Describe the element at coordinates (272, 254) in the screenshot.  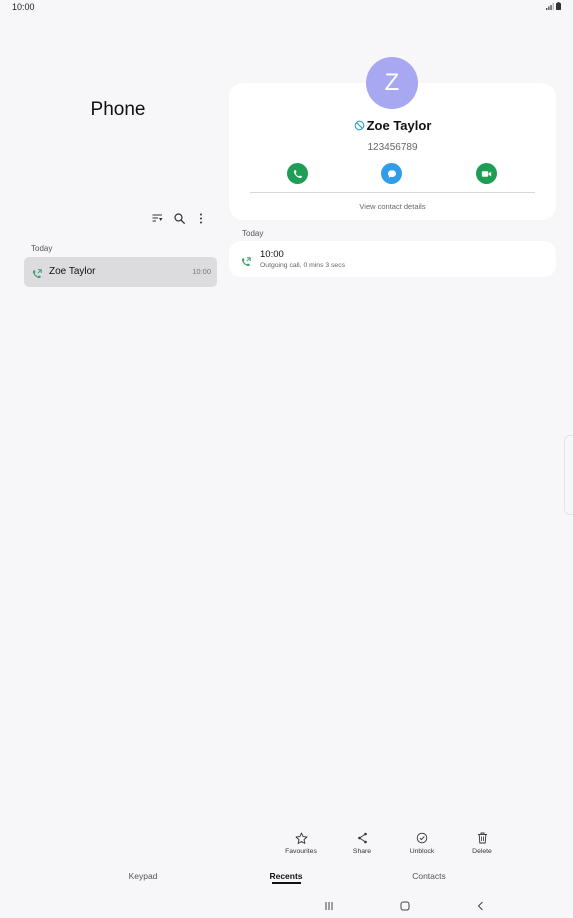
I see `log-entry-time: 10:00` at that location.